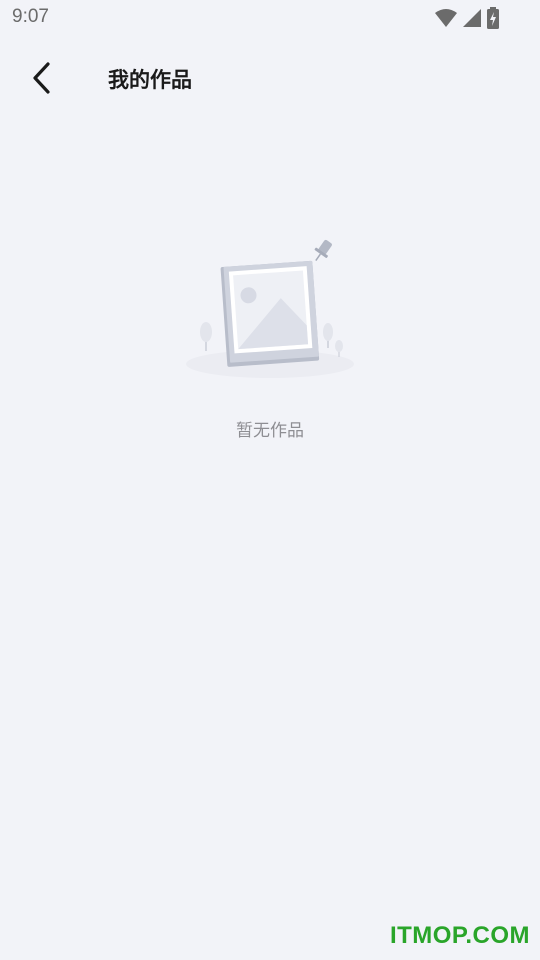  I want to click on wifi-icon, so click(446, 18).